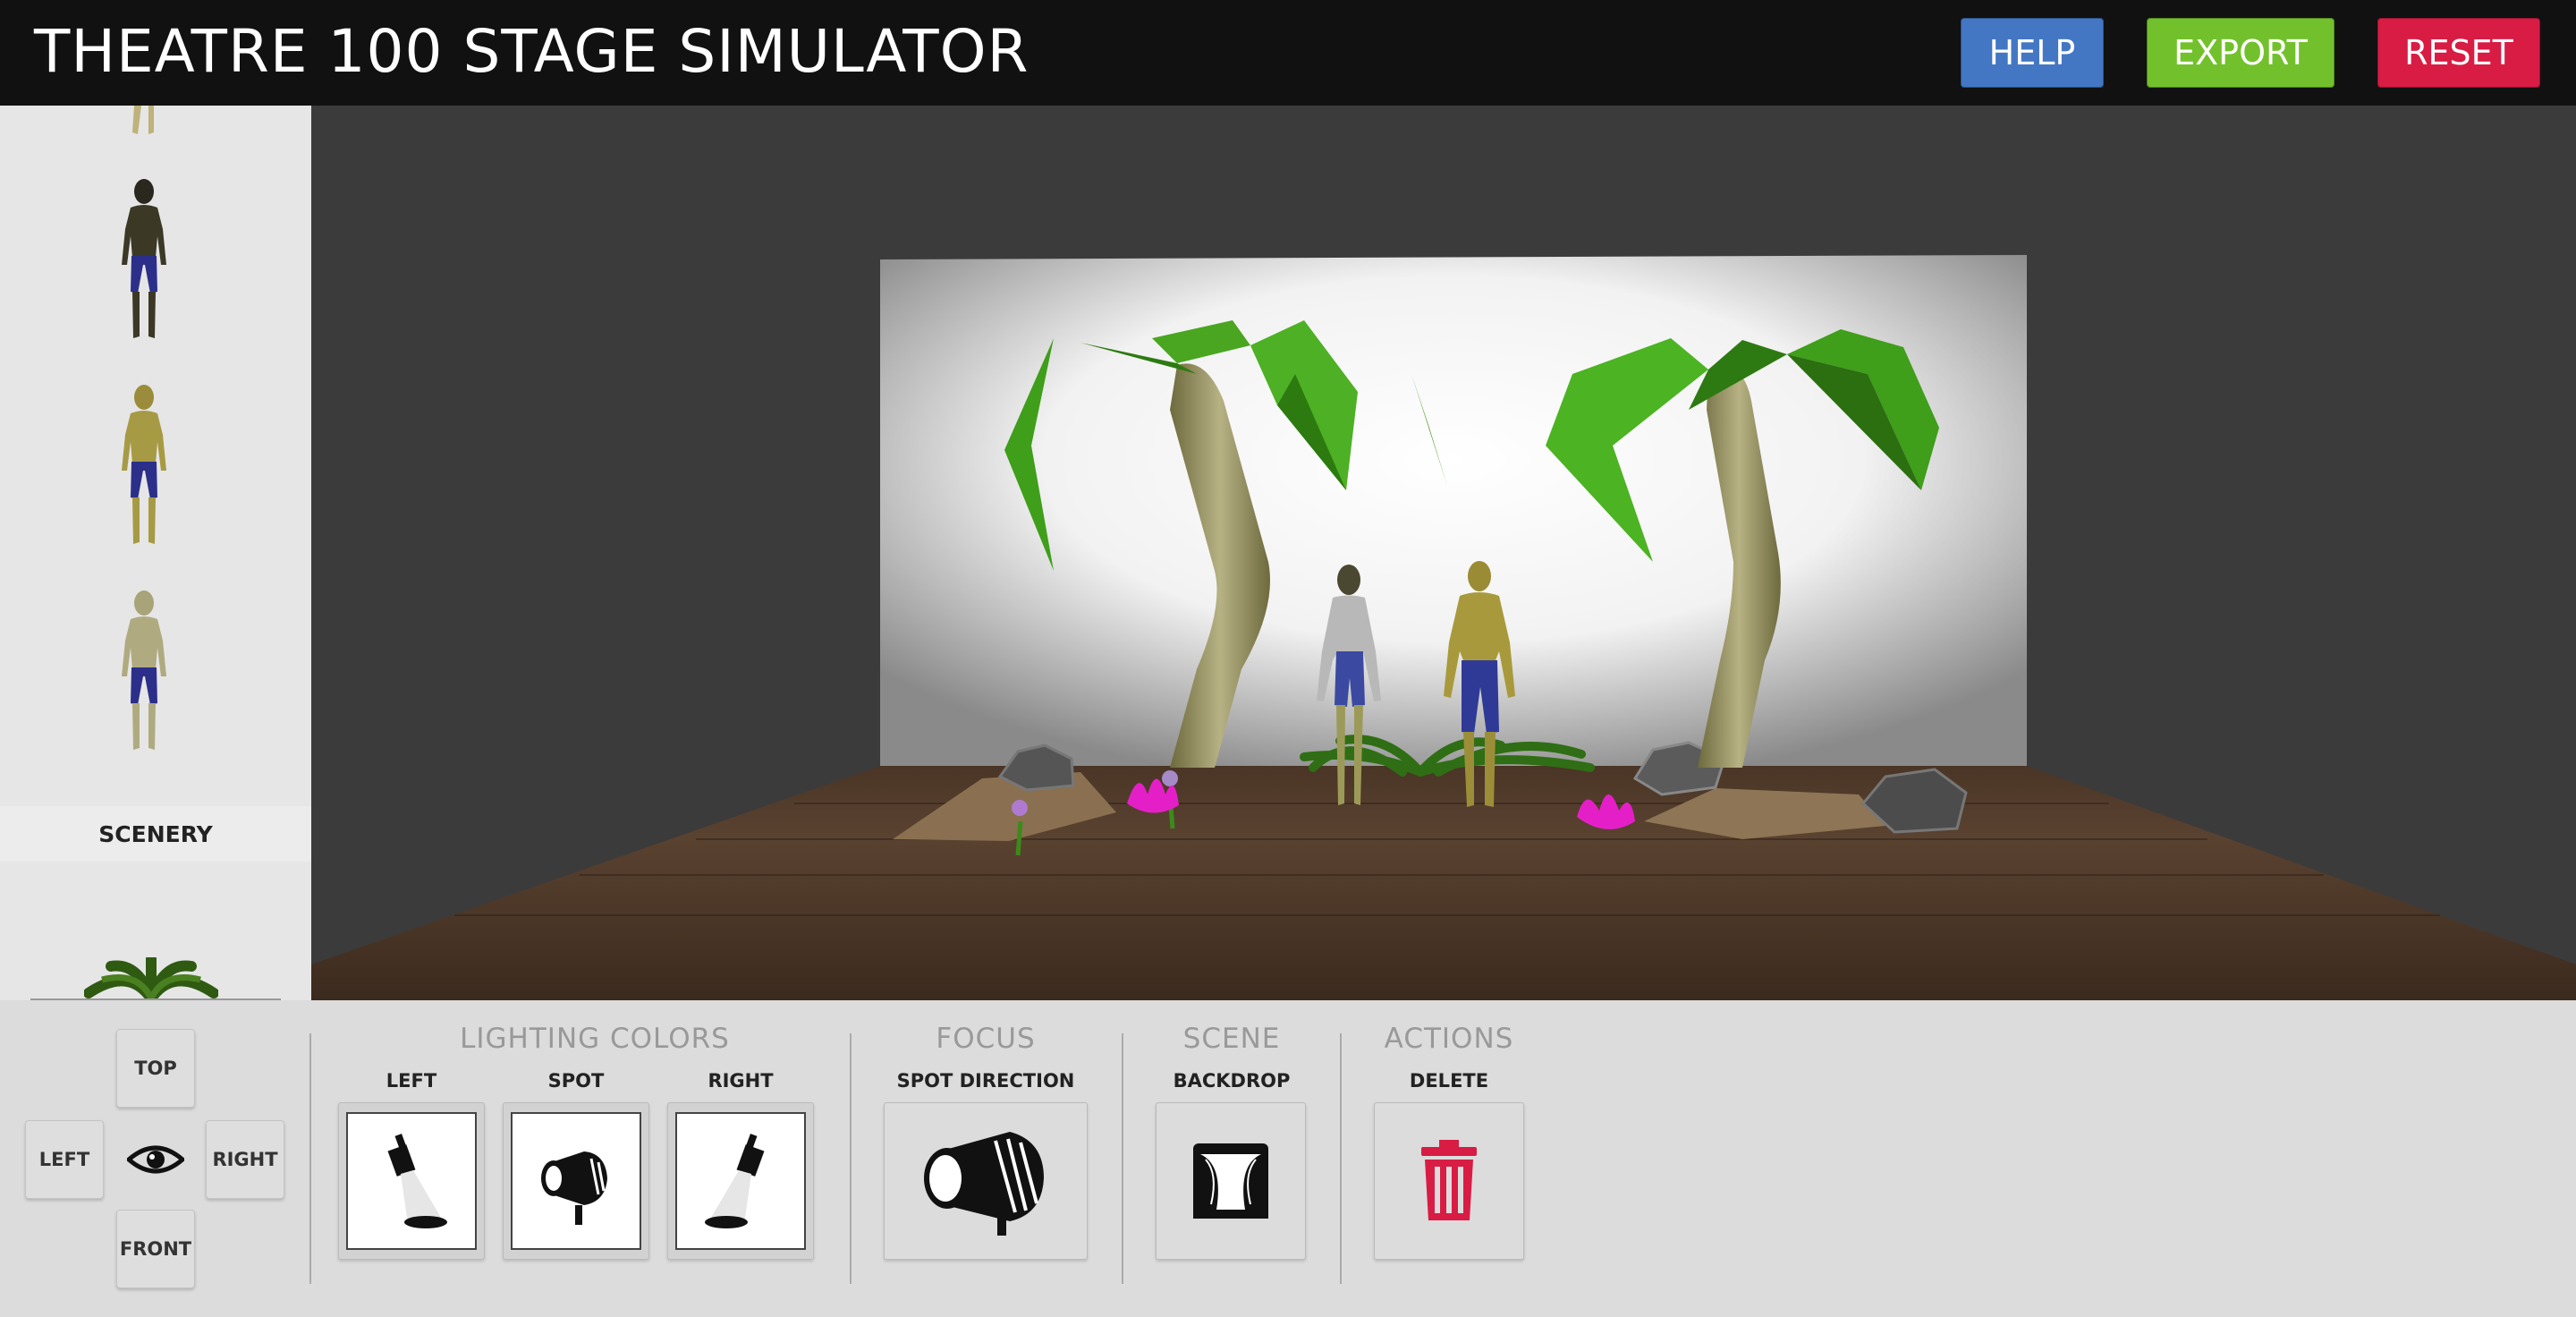  I want to click on spot-direction-button, so click(986, 1181).